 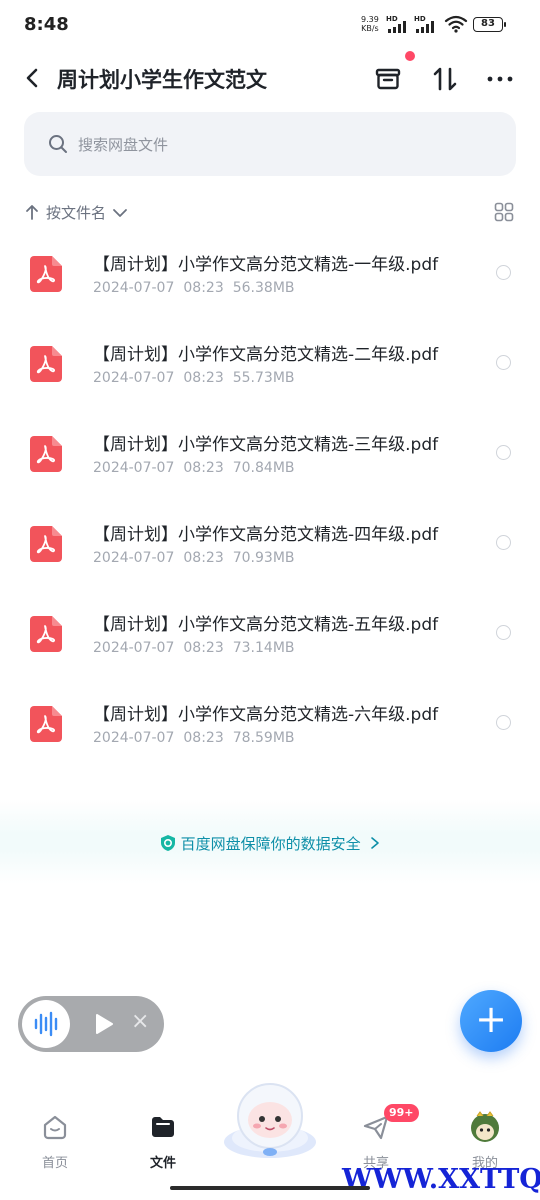 I want to click on file-meta: 2024-07-07 08:23 70.84MB, so click(x=198, y=468).